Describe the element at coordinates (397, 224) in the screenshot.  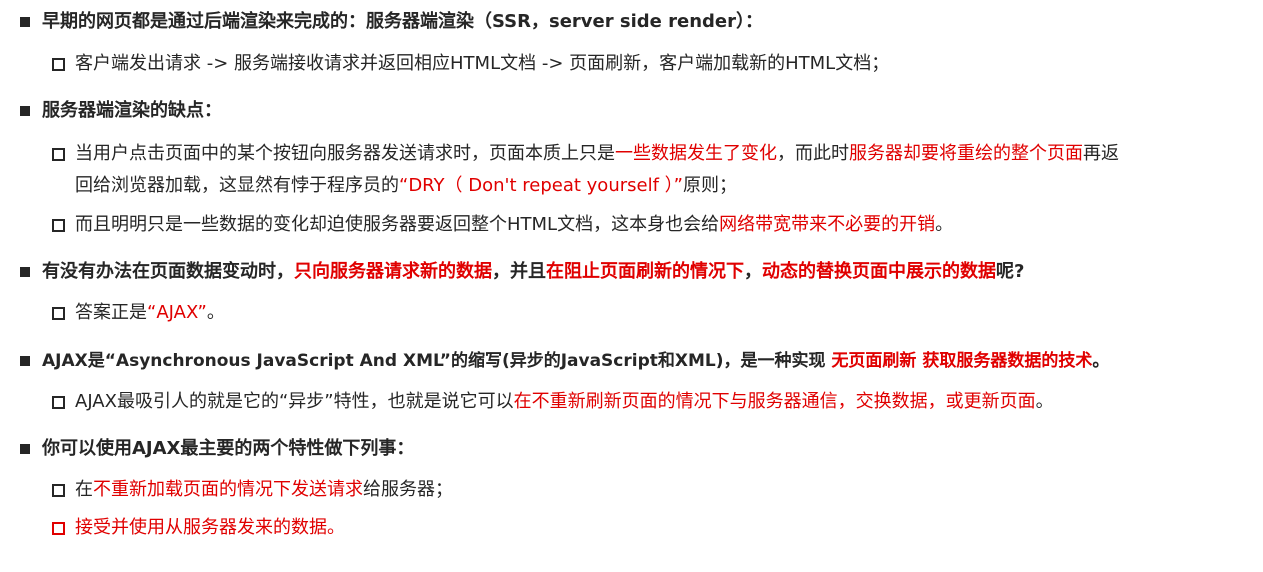
I see `text-segment: 而且明明只是一些数据的变化却迫使服务器要返回整个HTML文档，这本身也会给` at that location.